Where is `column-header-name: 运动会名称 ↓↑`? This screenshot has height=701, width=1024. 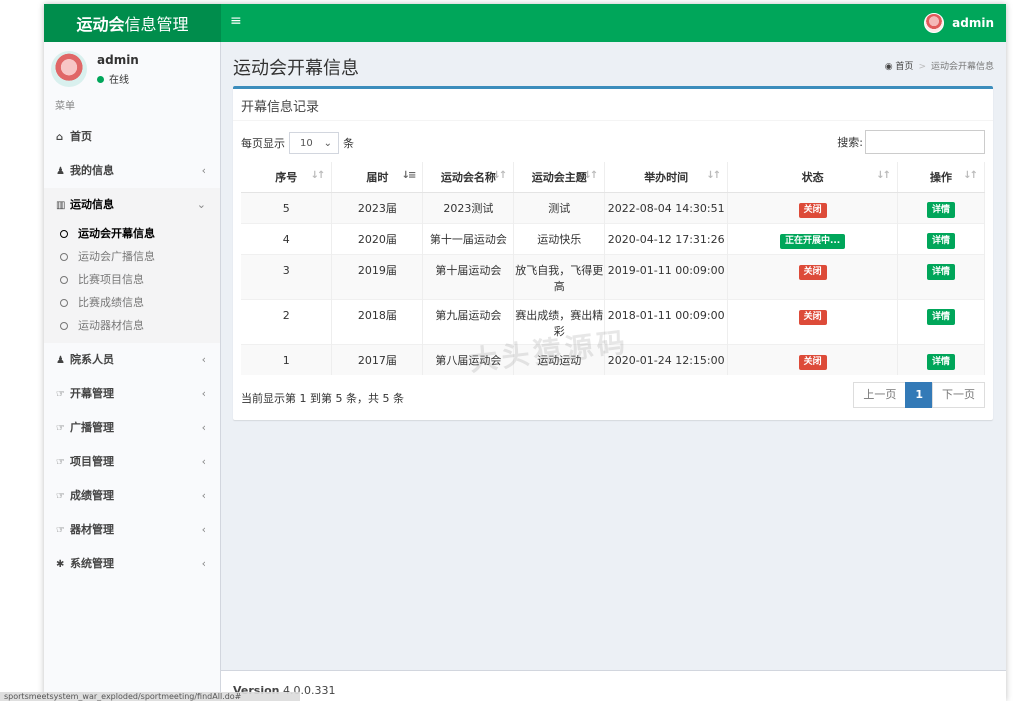
column-header-name: 运动会名称 ↓↑ is located at coordinates (468, 177).